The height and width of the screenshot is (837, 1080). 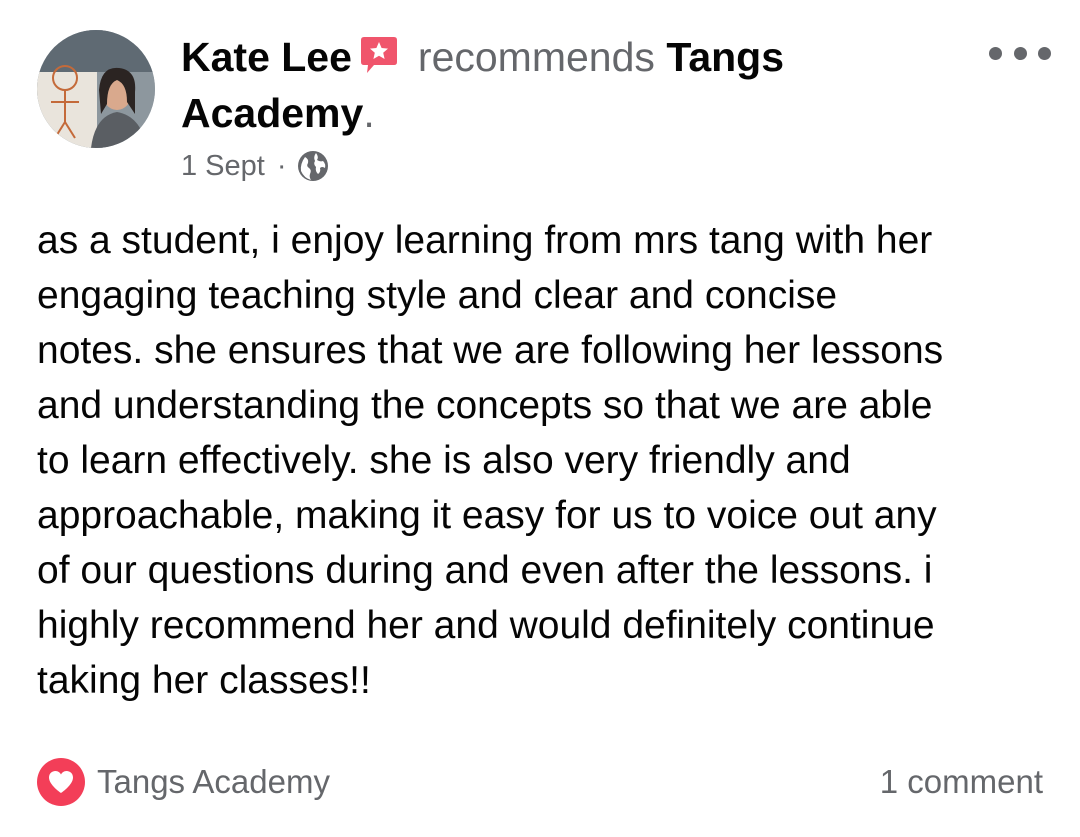 I want to click on page-name-line2: Academy, so click(x=272, y=113).